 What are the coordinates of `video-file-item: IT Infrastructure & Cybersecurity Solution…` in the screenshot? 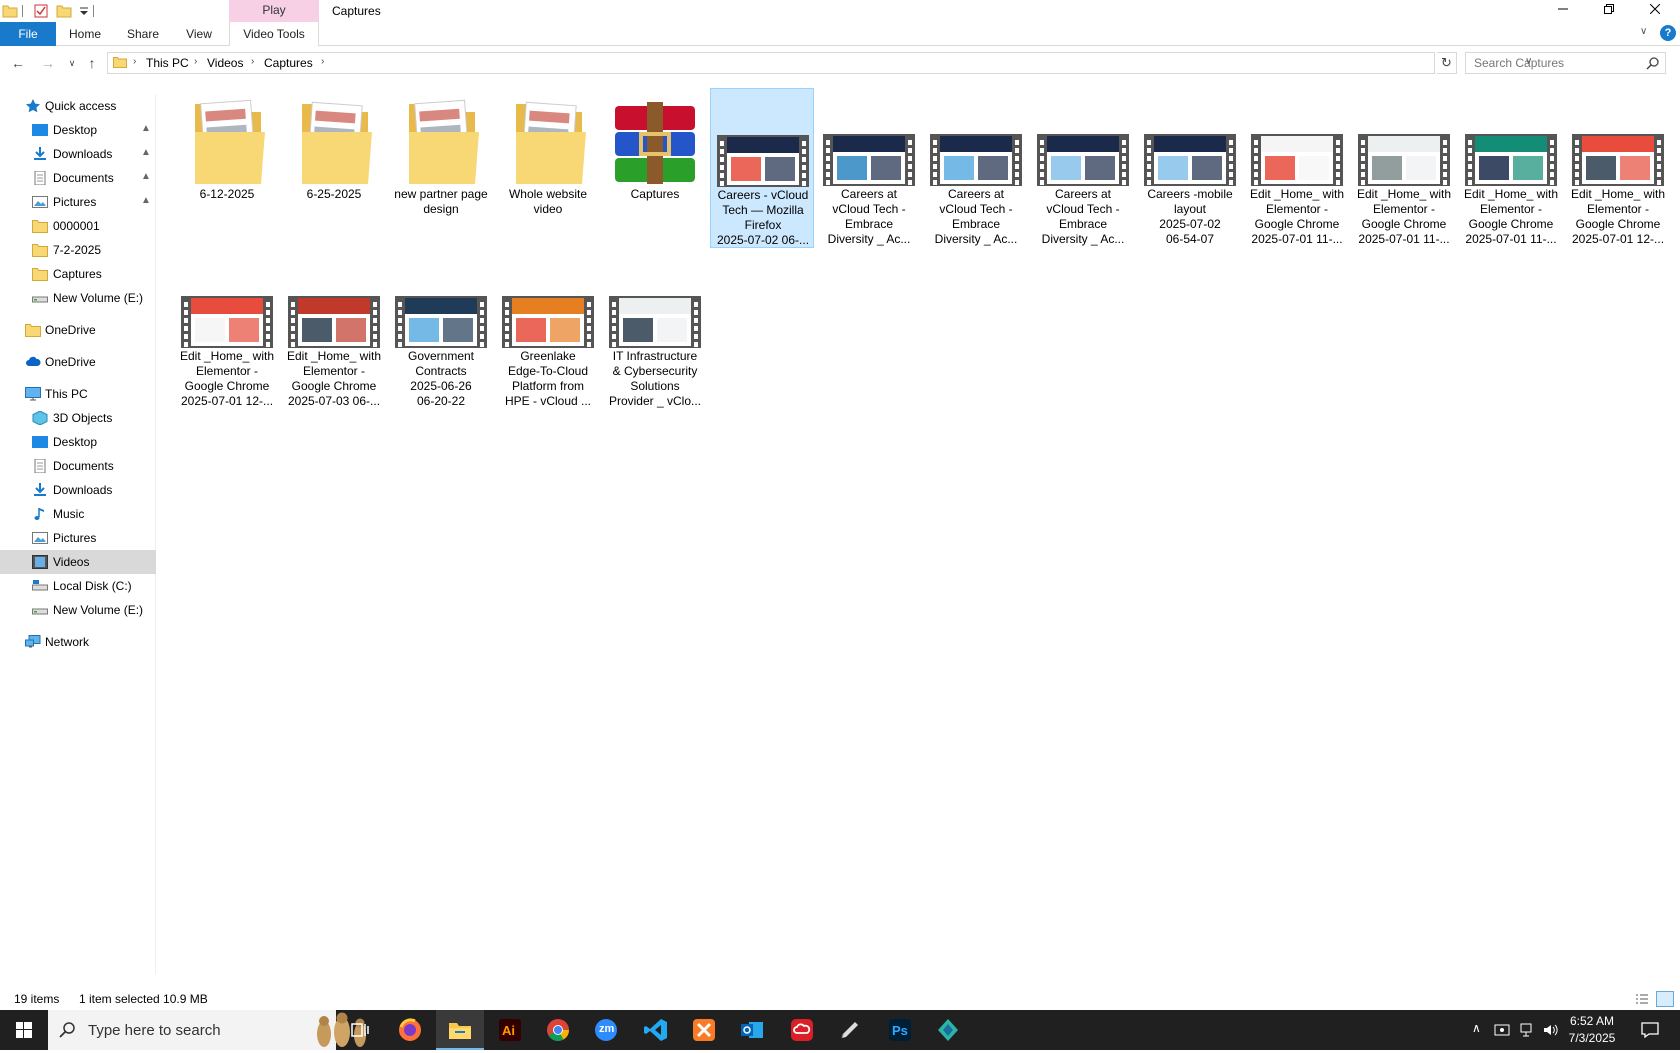 It's located at (655, 330).